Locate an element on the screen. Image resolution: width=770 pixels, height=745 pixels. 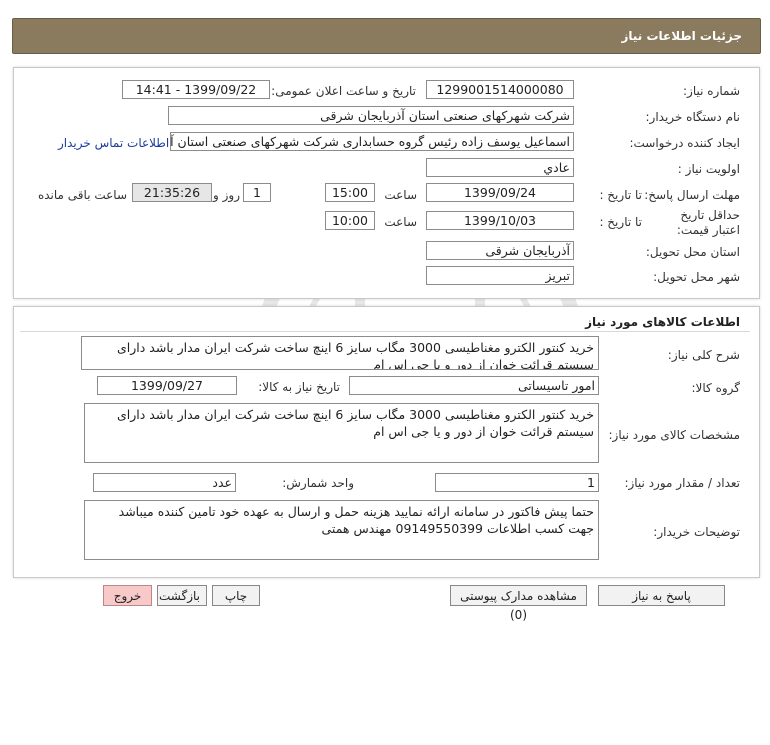
quantity-field: 1 is located at coordinates (517, 482).